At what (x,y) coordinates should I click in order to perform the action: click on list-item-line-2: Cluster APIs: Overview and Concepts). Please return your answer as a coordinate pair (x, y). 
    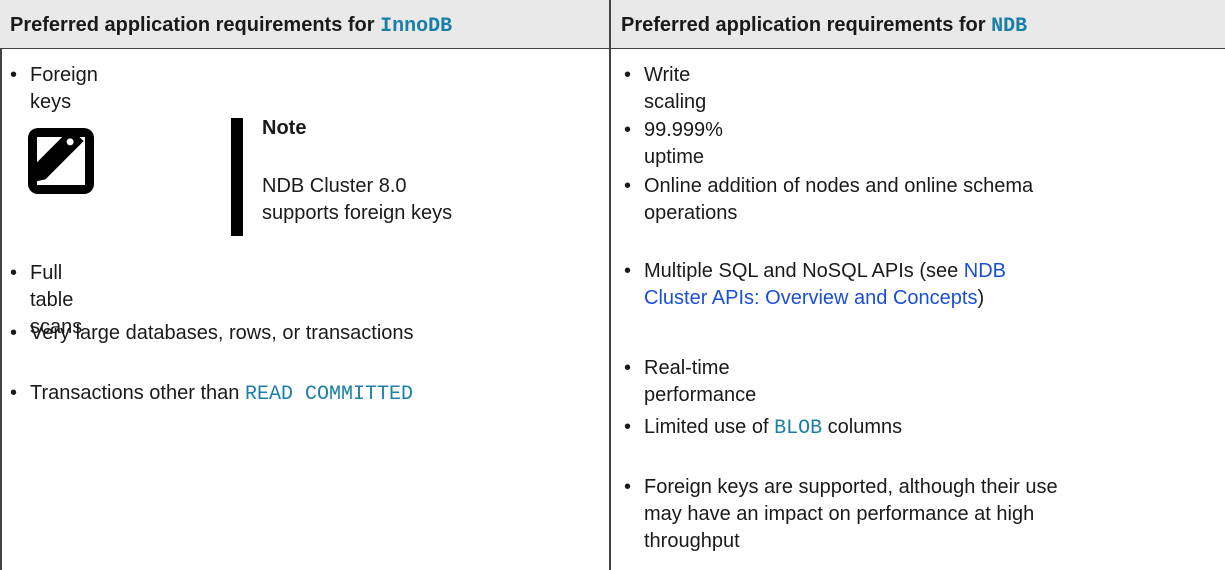
    Looking at the image, I should click on (825, 298).